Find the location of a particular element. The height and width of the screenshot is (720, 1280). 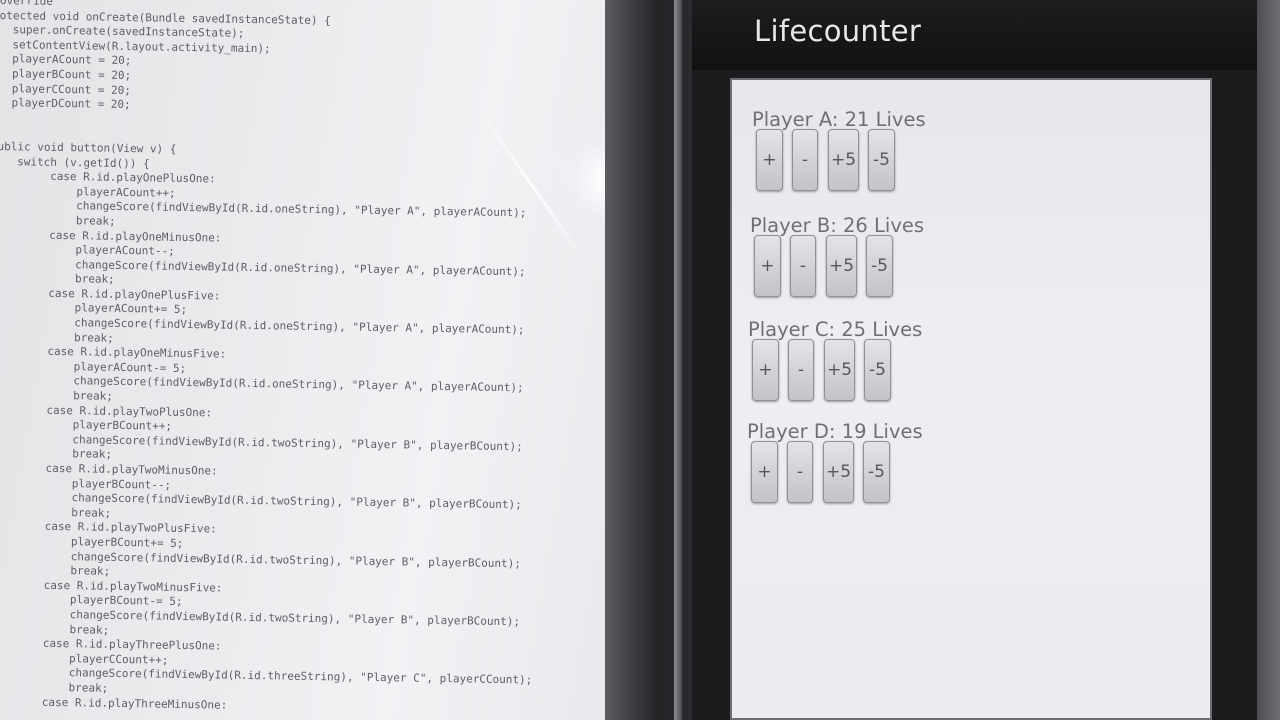

player-d-plus-one-button: + is located at coordinates (764, 472).